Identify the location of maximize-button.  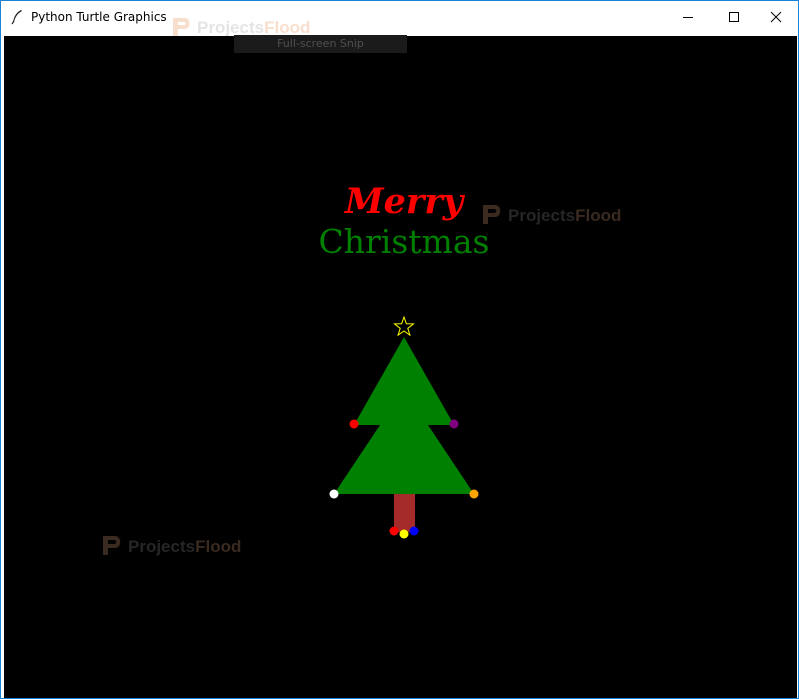
(734, 17).